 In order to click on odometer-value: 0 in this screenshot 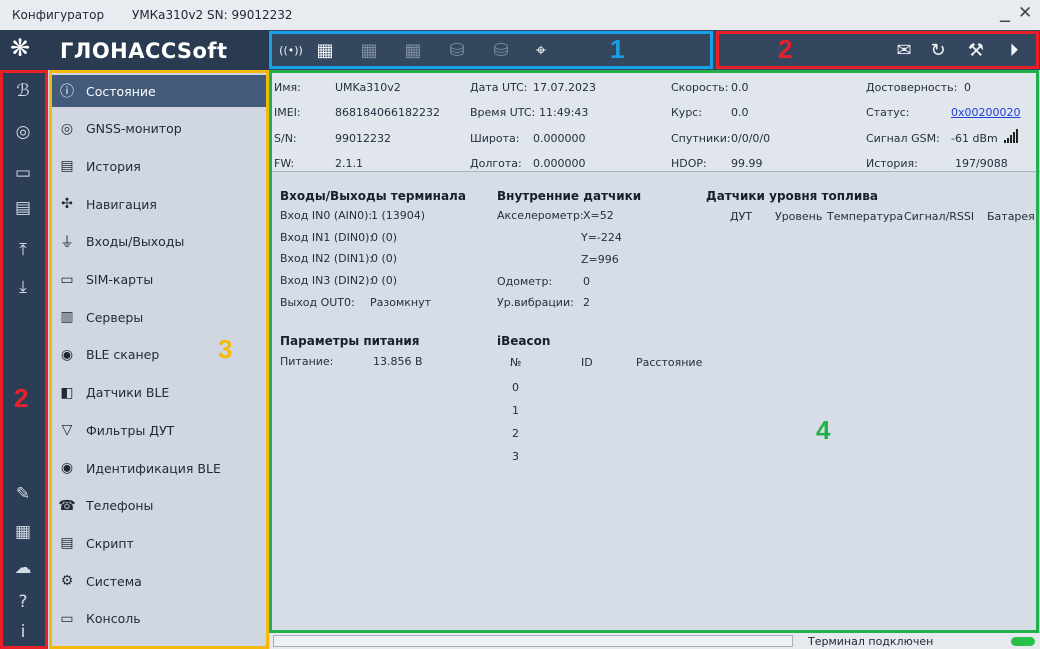, I will do `click(586, 281)`.